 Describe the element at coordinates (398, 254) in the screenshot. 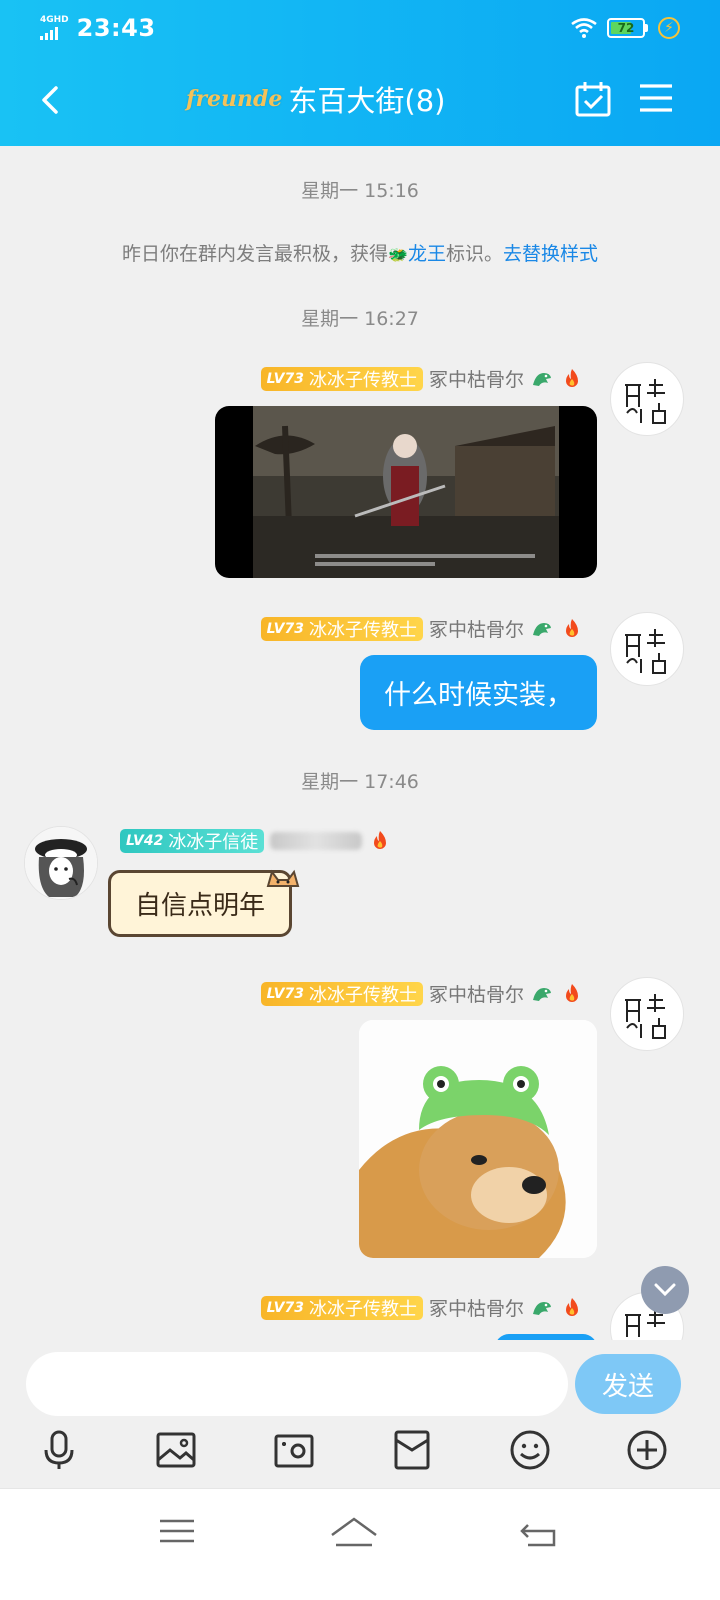

I see `dragon-king-icon: 🐲` at that location.